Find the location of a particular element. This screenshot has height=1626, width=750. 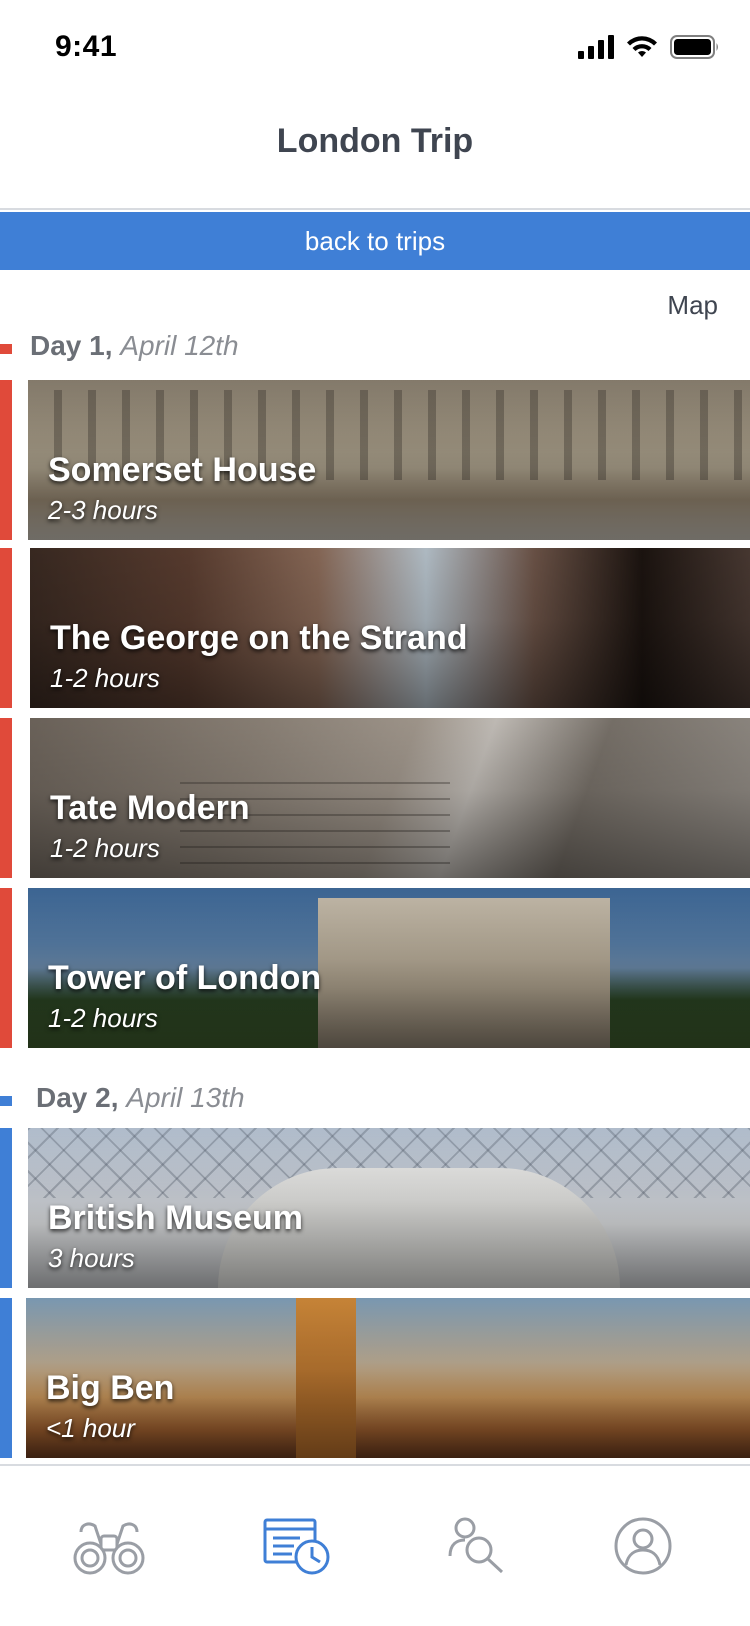

place-name: Tower of London is located at coordinates (185, 978).